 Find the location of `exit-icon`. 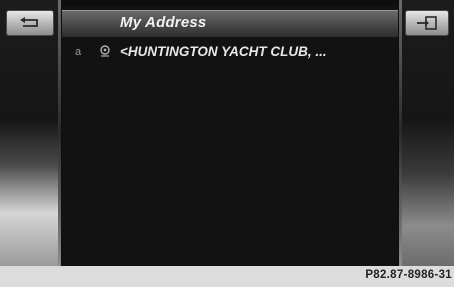

exit-icon is located at coordinates (427, 23).